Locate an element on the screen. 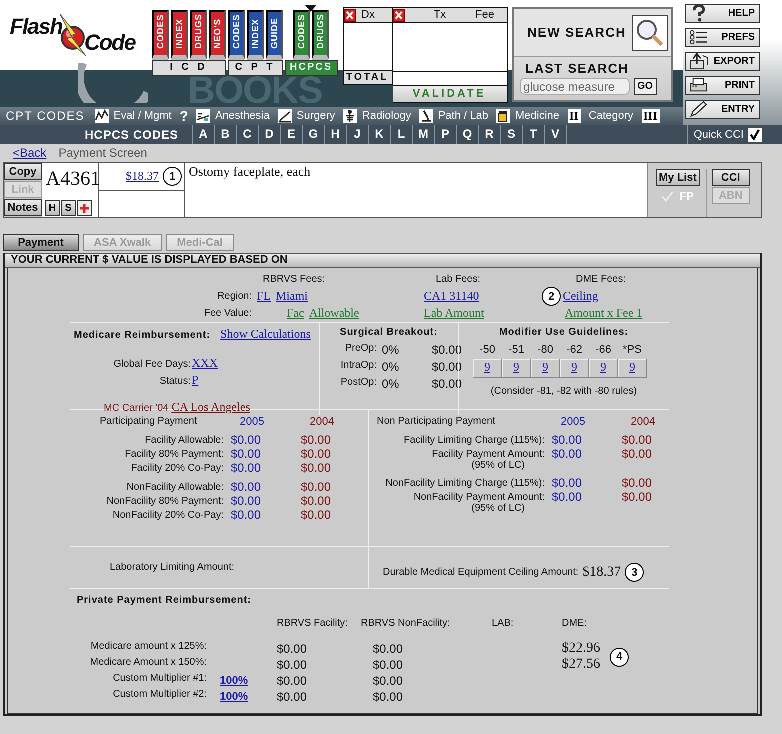 This screenshot has width=782, height=734. new-search-label: NEW SEARCH is located at coordinates (577, 32).